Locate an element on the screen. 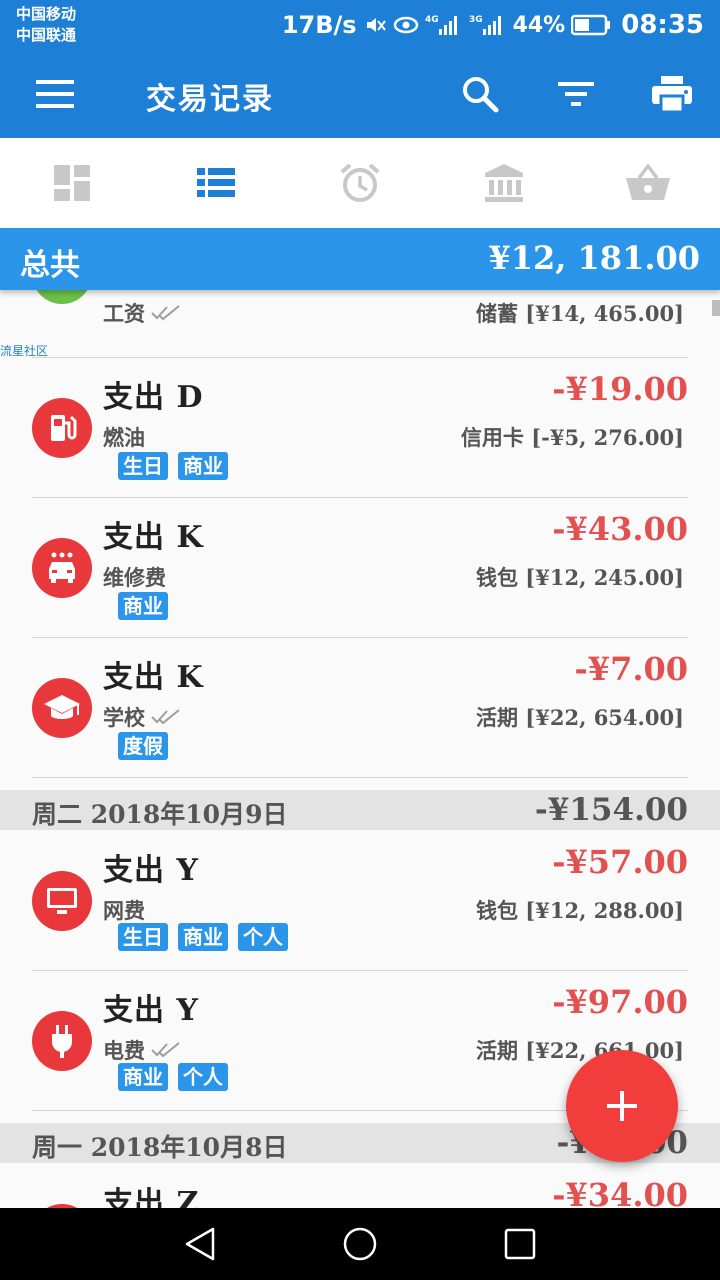 This screenshot has width=720, height=1280. recents-button is located at coordinates (520, 1244).